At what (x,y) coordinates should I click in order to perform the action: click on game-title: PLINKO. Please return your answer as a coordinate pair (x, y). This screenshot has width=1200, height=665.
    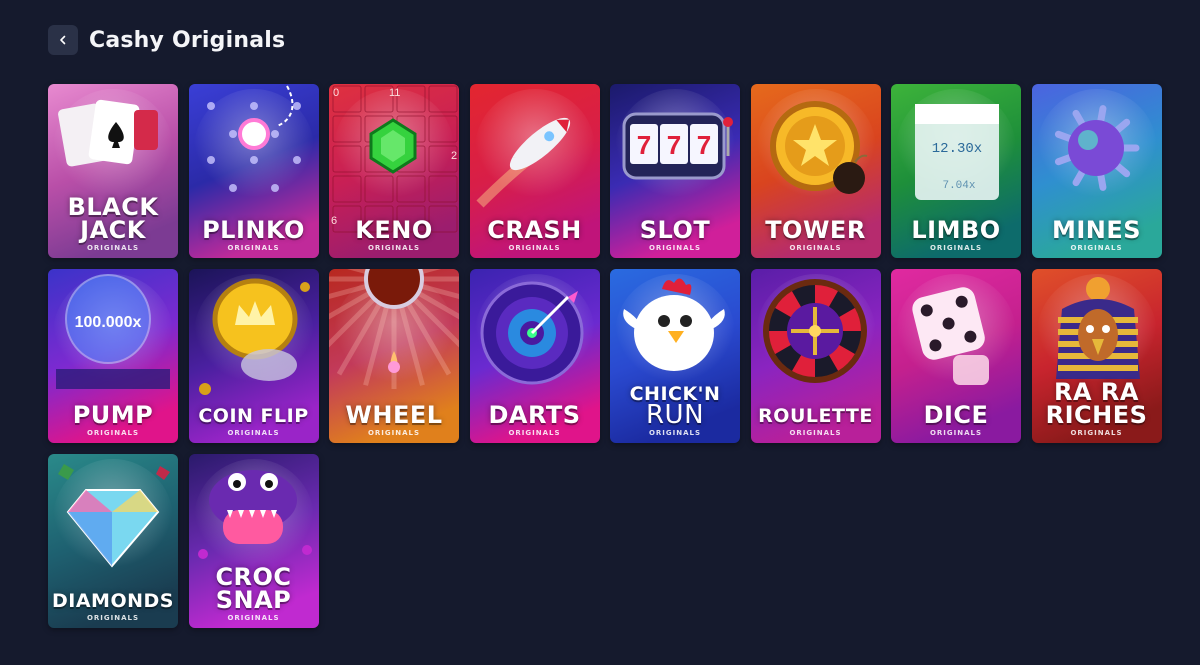
    Looking at the image, I should click on (253, 230).